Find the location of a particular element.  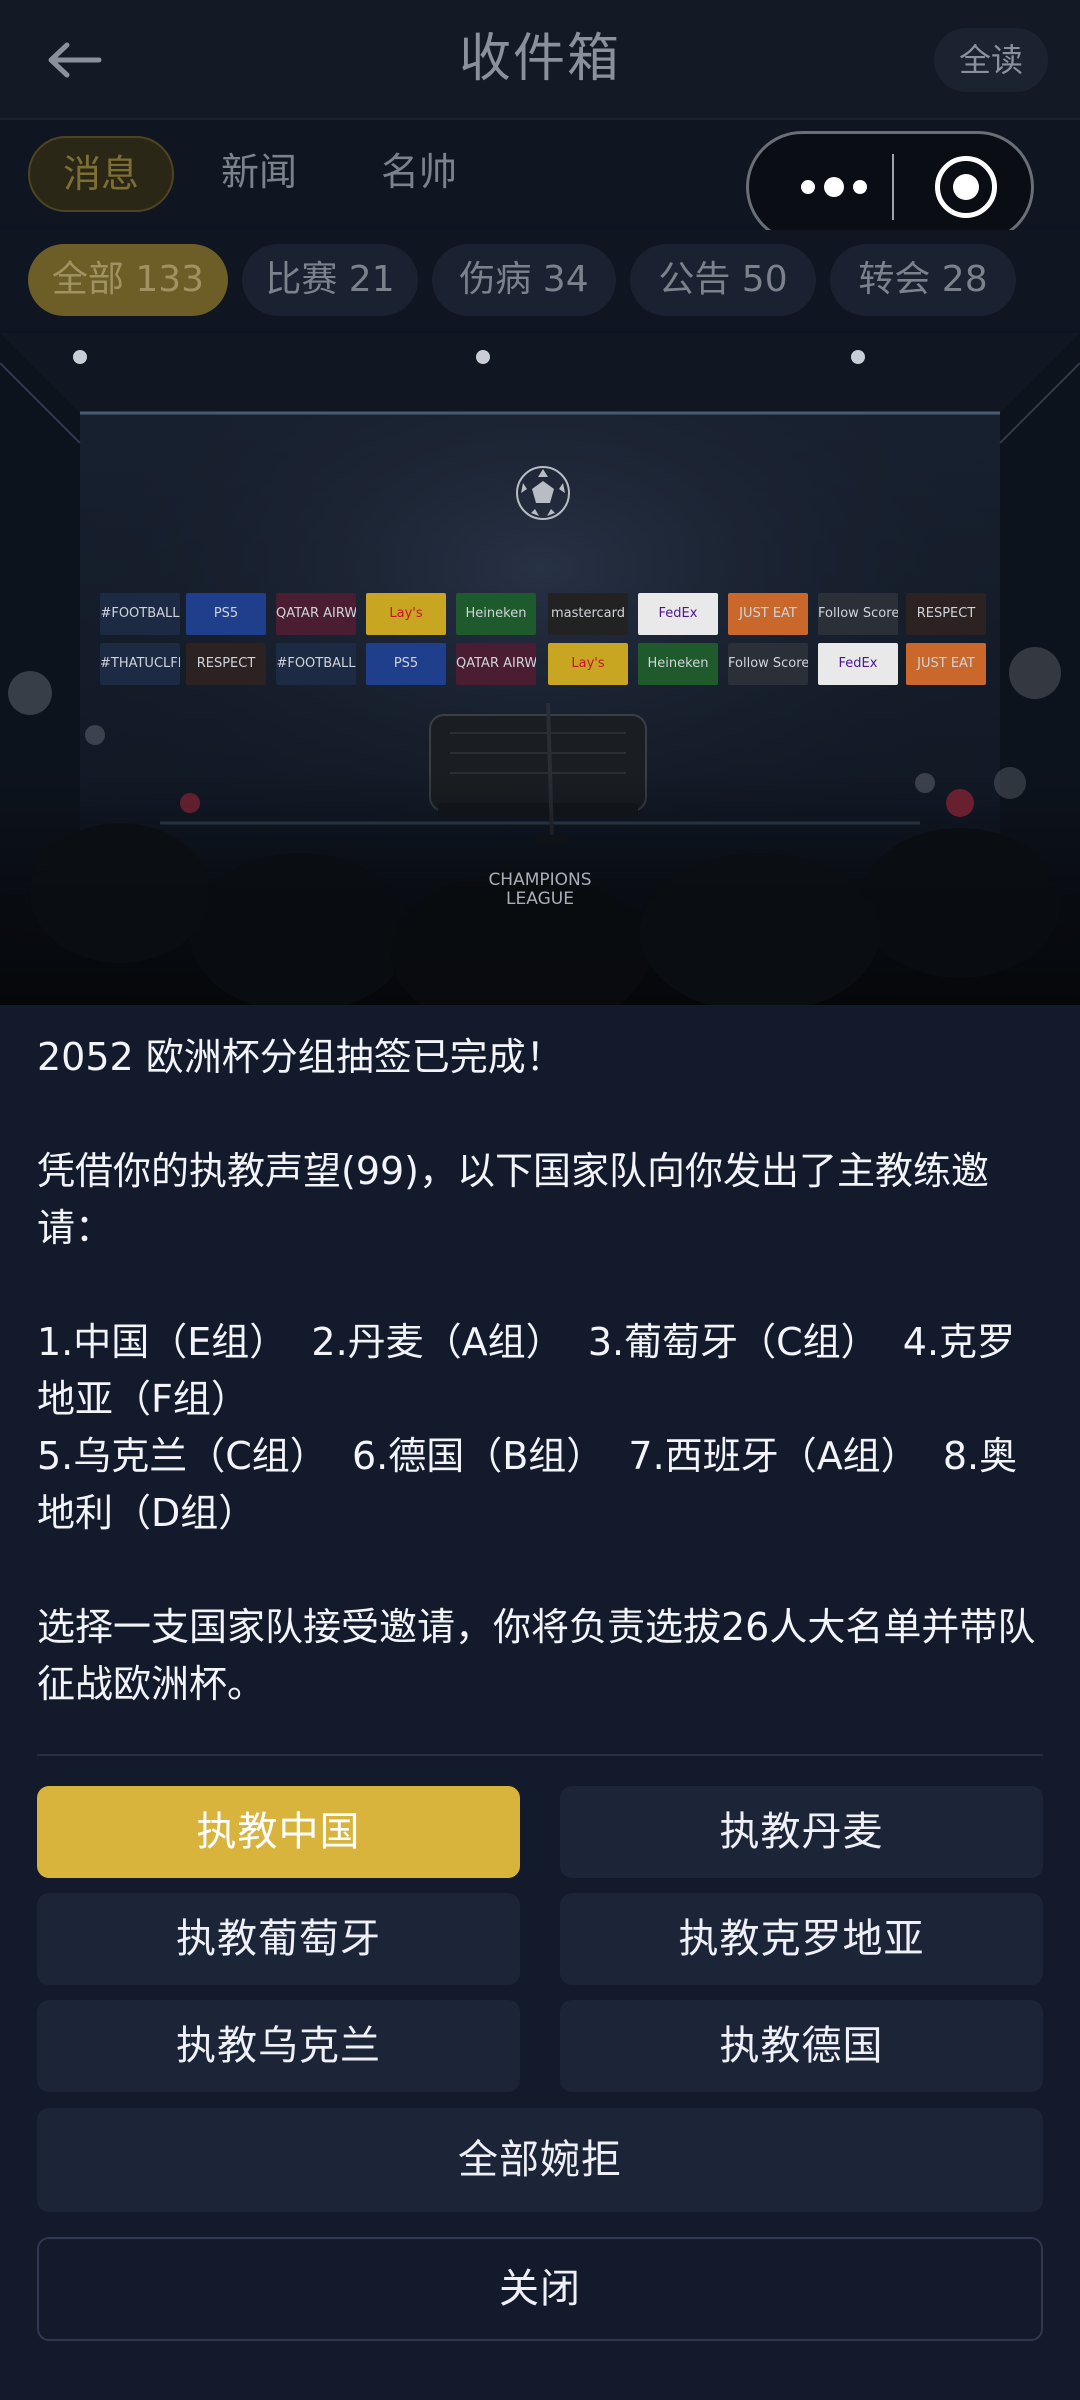

coach-portugal-button: 执教葡萄牙 is located at coordinates (278, 1939).